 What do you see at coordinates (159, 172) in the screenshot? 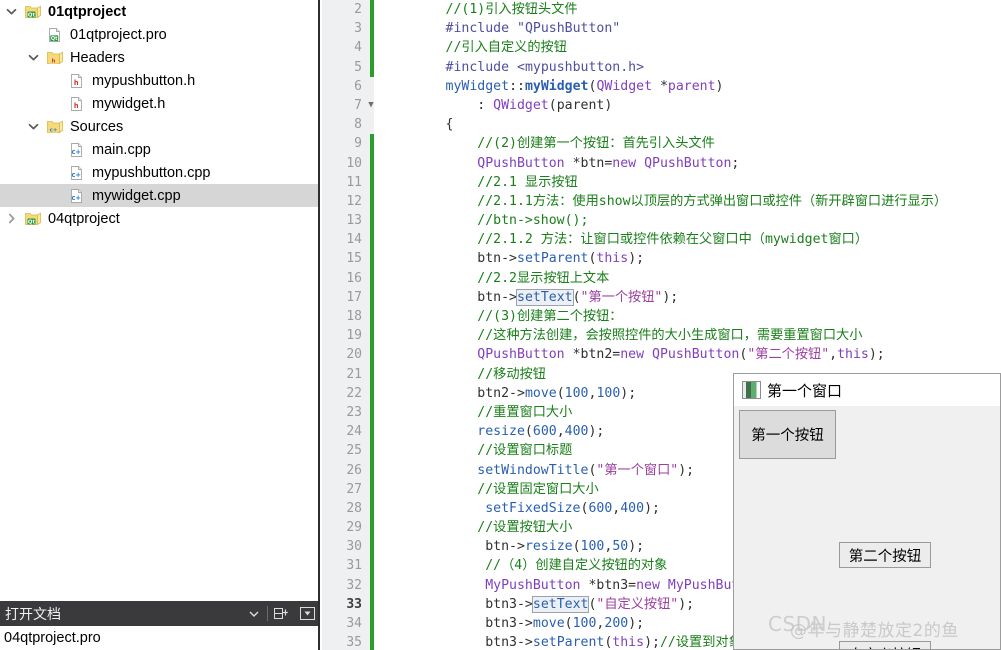
I see `tree-item-mypushbutton-cpp: c+ mypushbutton.cpp` at bounding box center [159, 172].